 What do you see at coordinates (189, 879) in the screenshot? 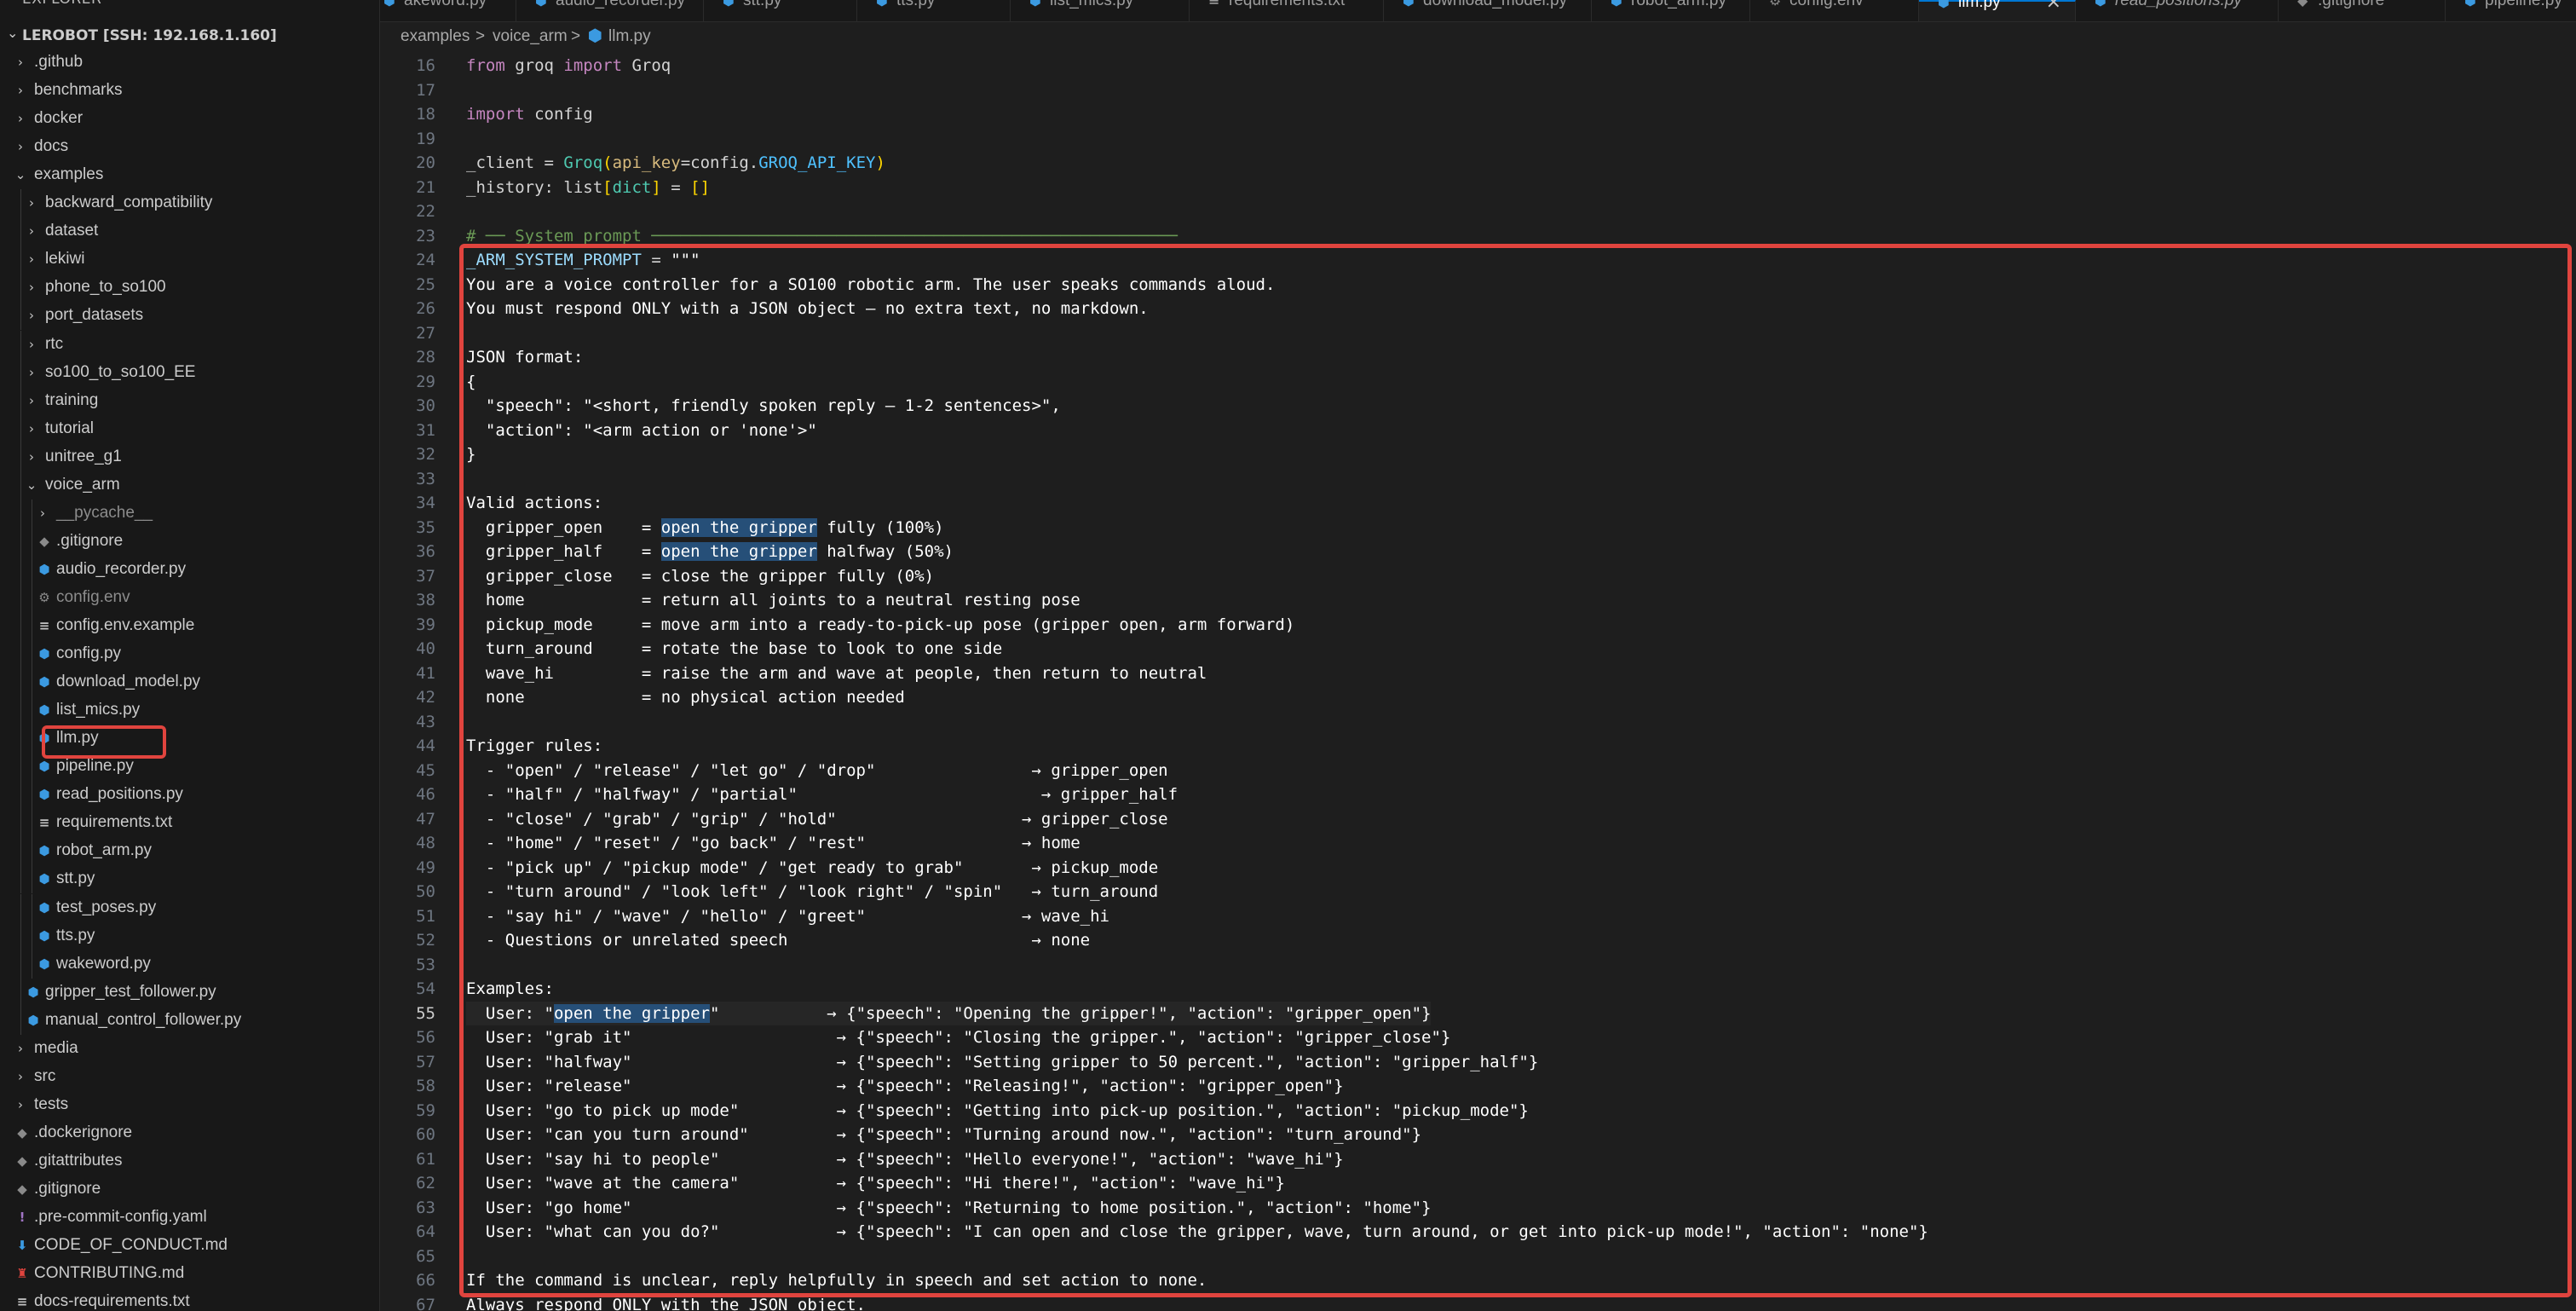
I see `tree-file: ⬢ stt.py` at bounding box center [189, 879].